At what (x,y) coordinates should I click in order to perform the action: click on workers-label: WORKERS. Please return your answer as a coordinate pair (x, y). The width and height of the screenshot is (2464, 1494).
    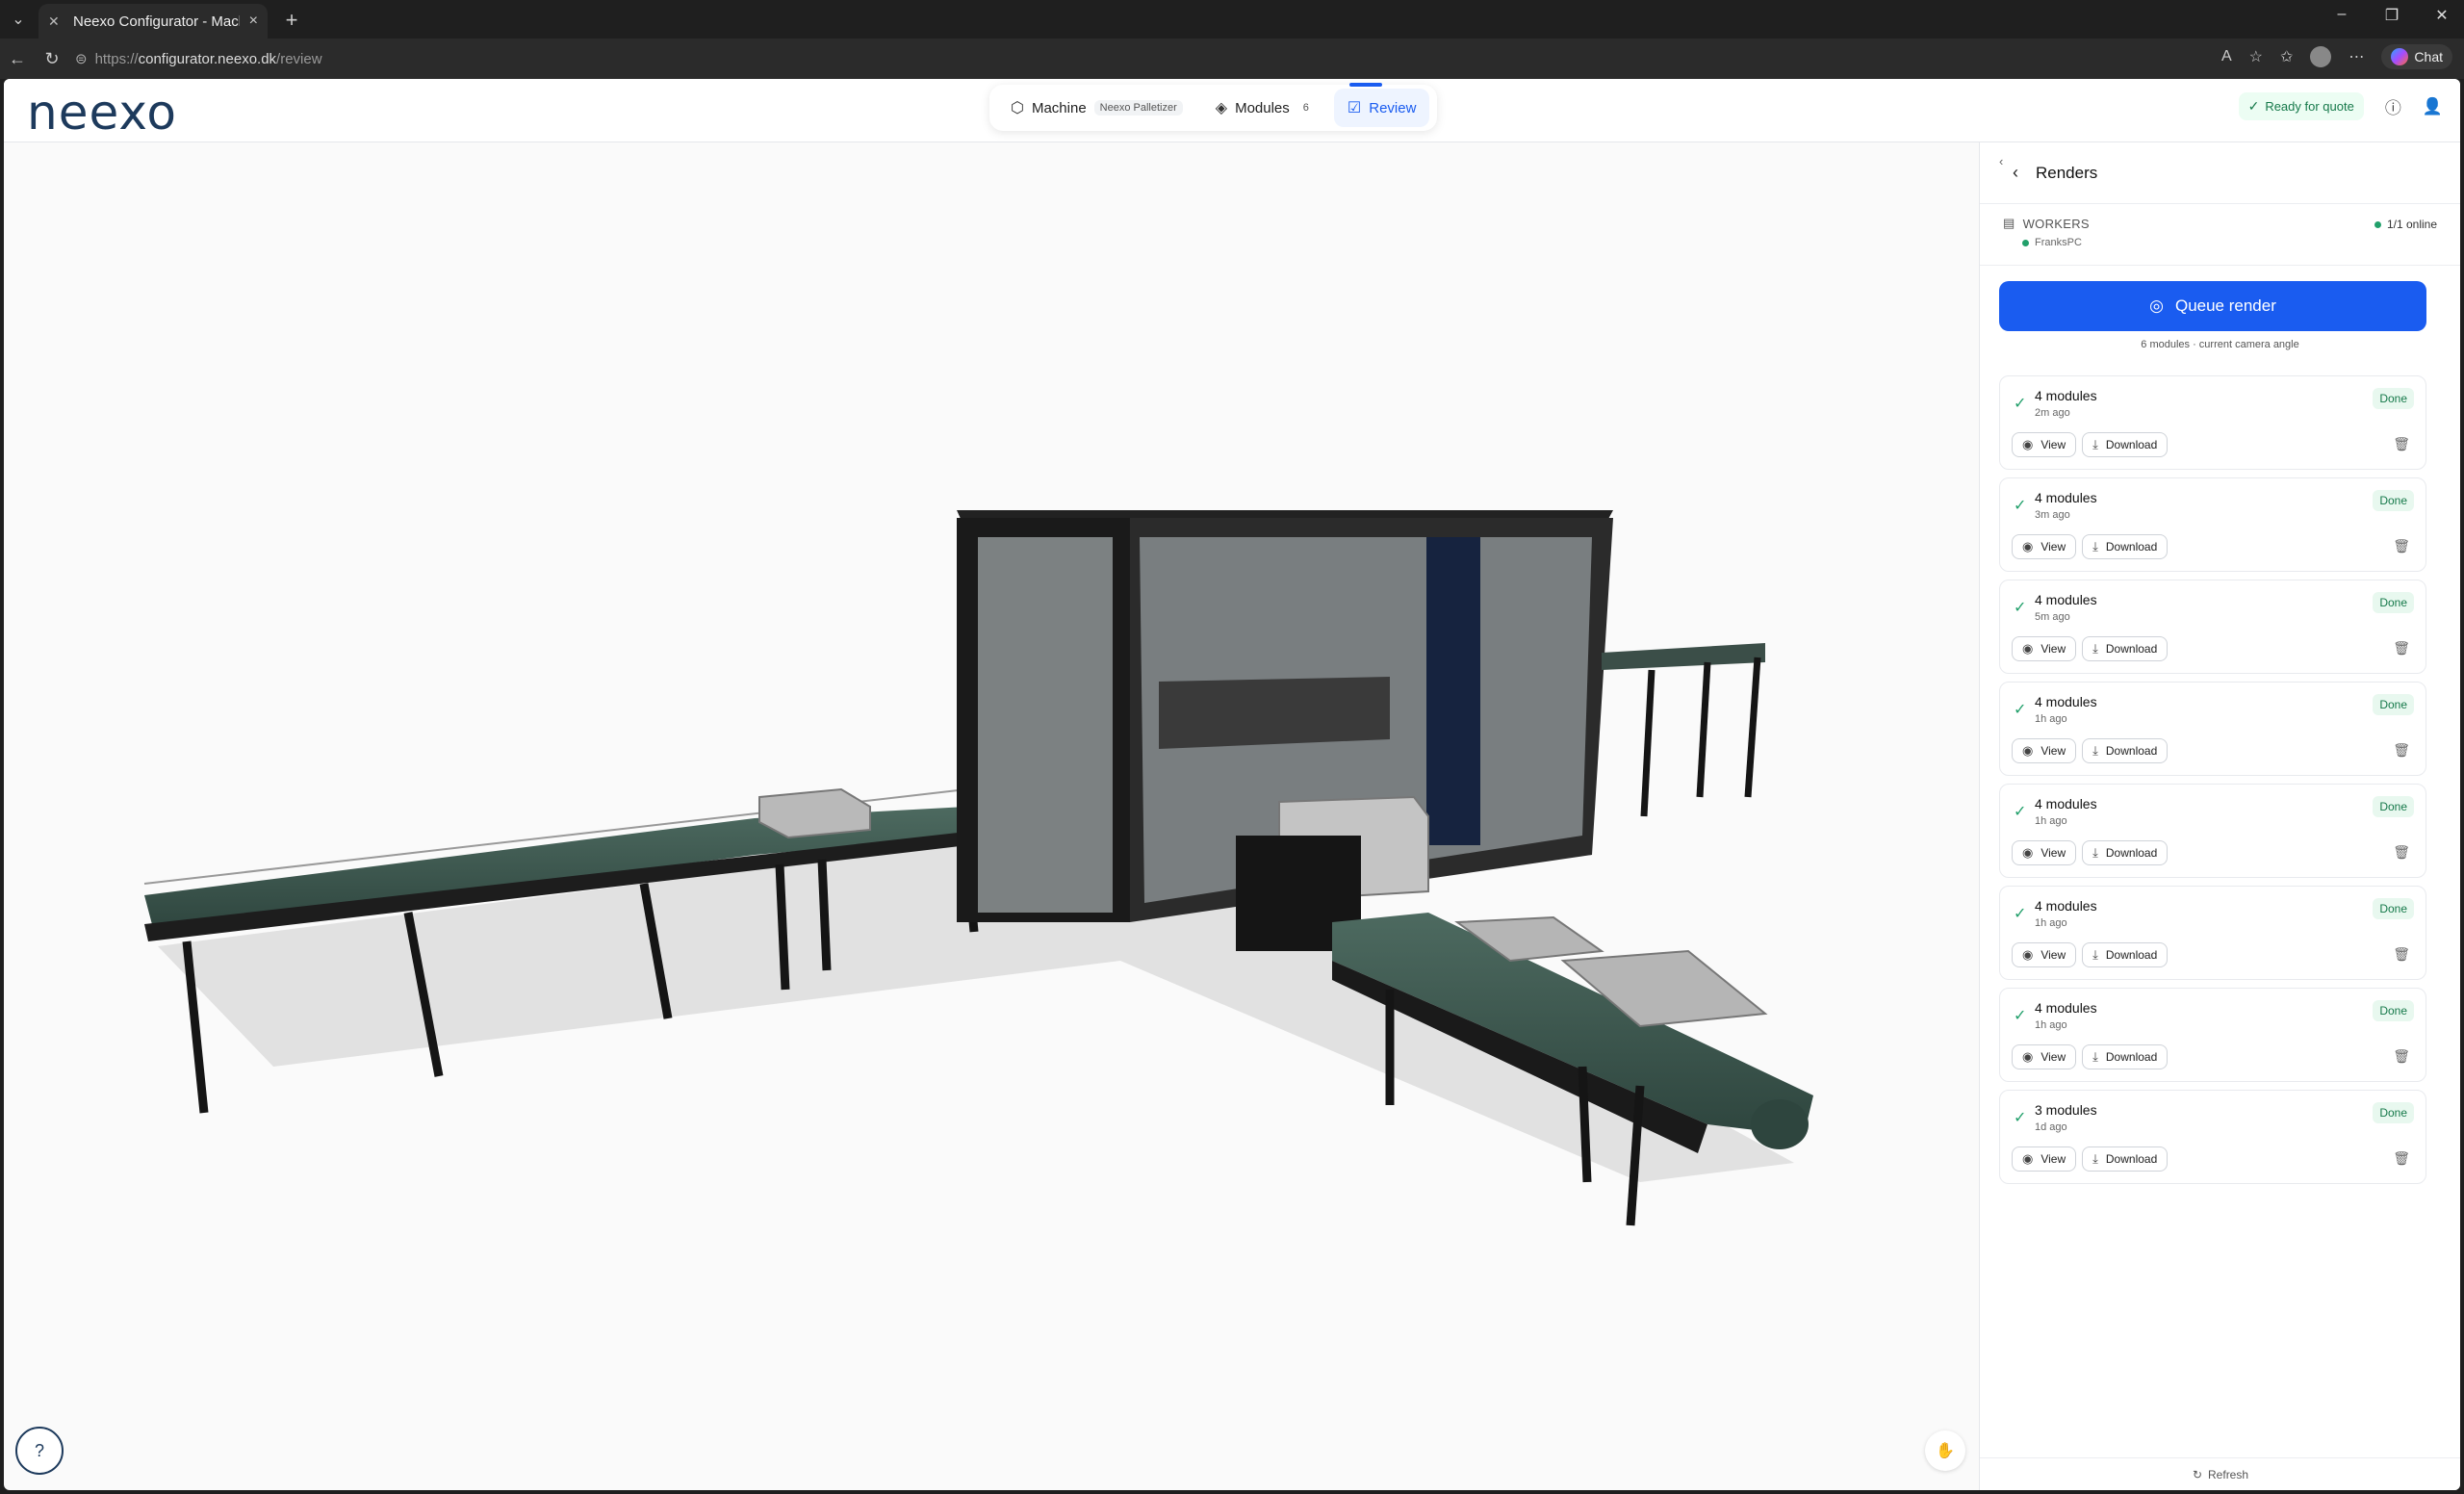
    Looking at the image, I should click on (2056, 223).